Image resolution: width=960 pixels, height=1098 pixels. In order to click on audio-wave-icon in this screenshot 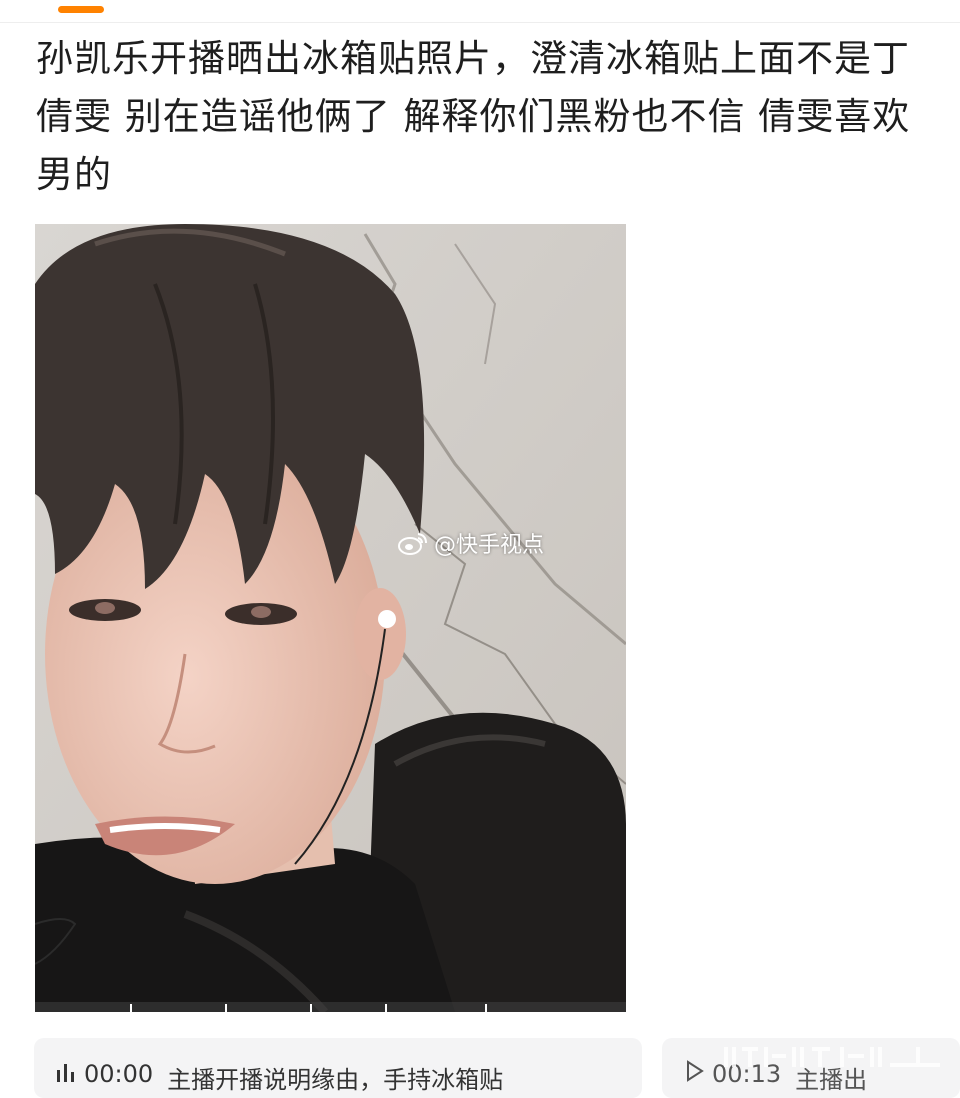, I will do `click(65, 1073)`.